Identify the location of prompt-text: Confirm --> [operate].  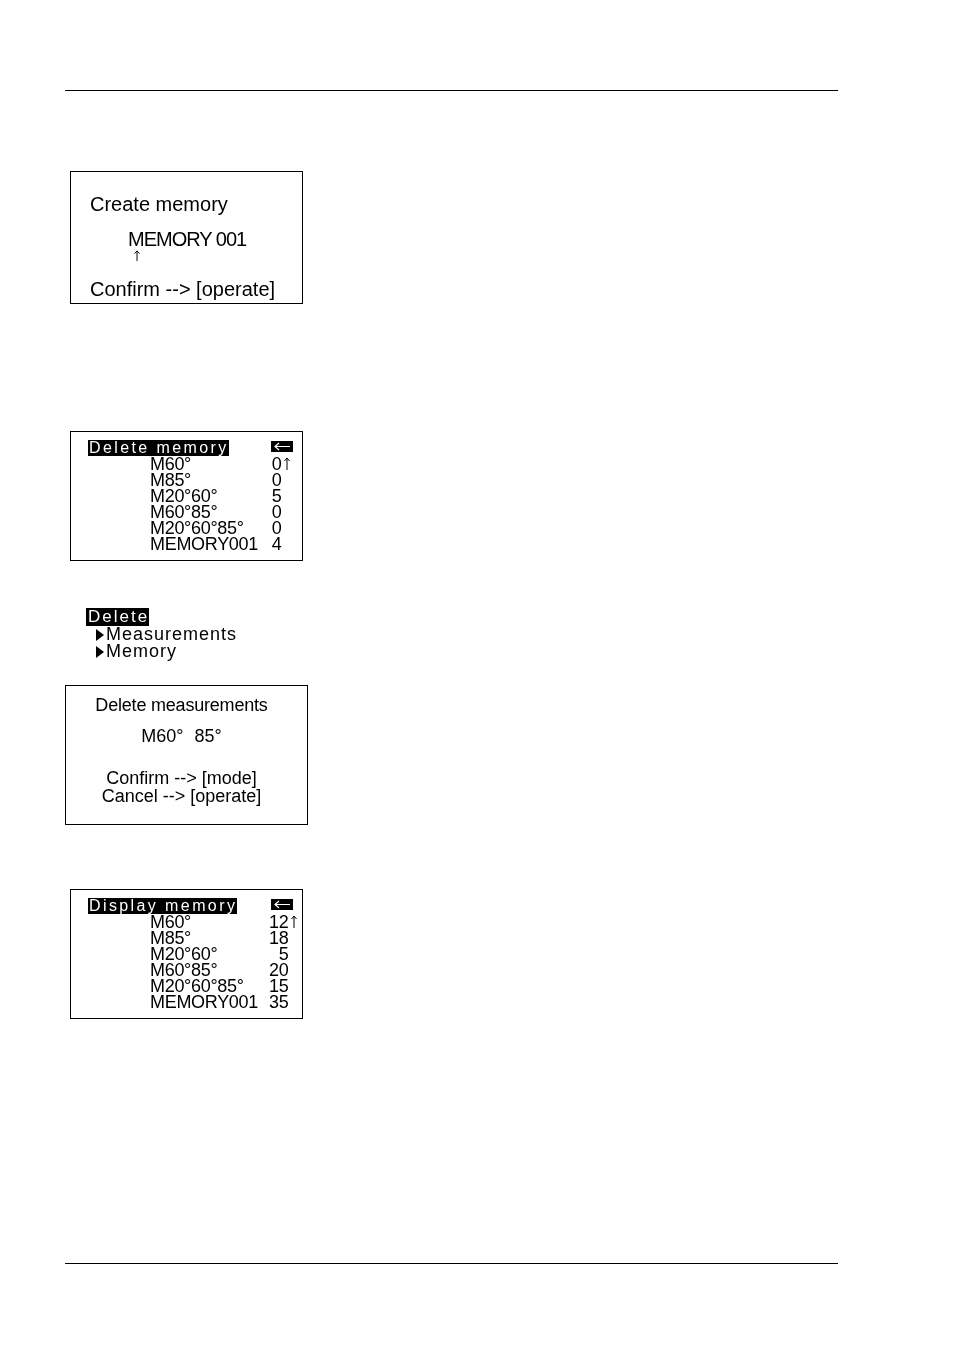
(183, 289).